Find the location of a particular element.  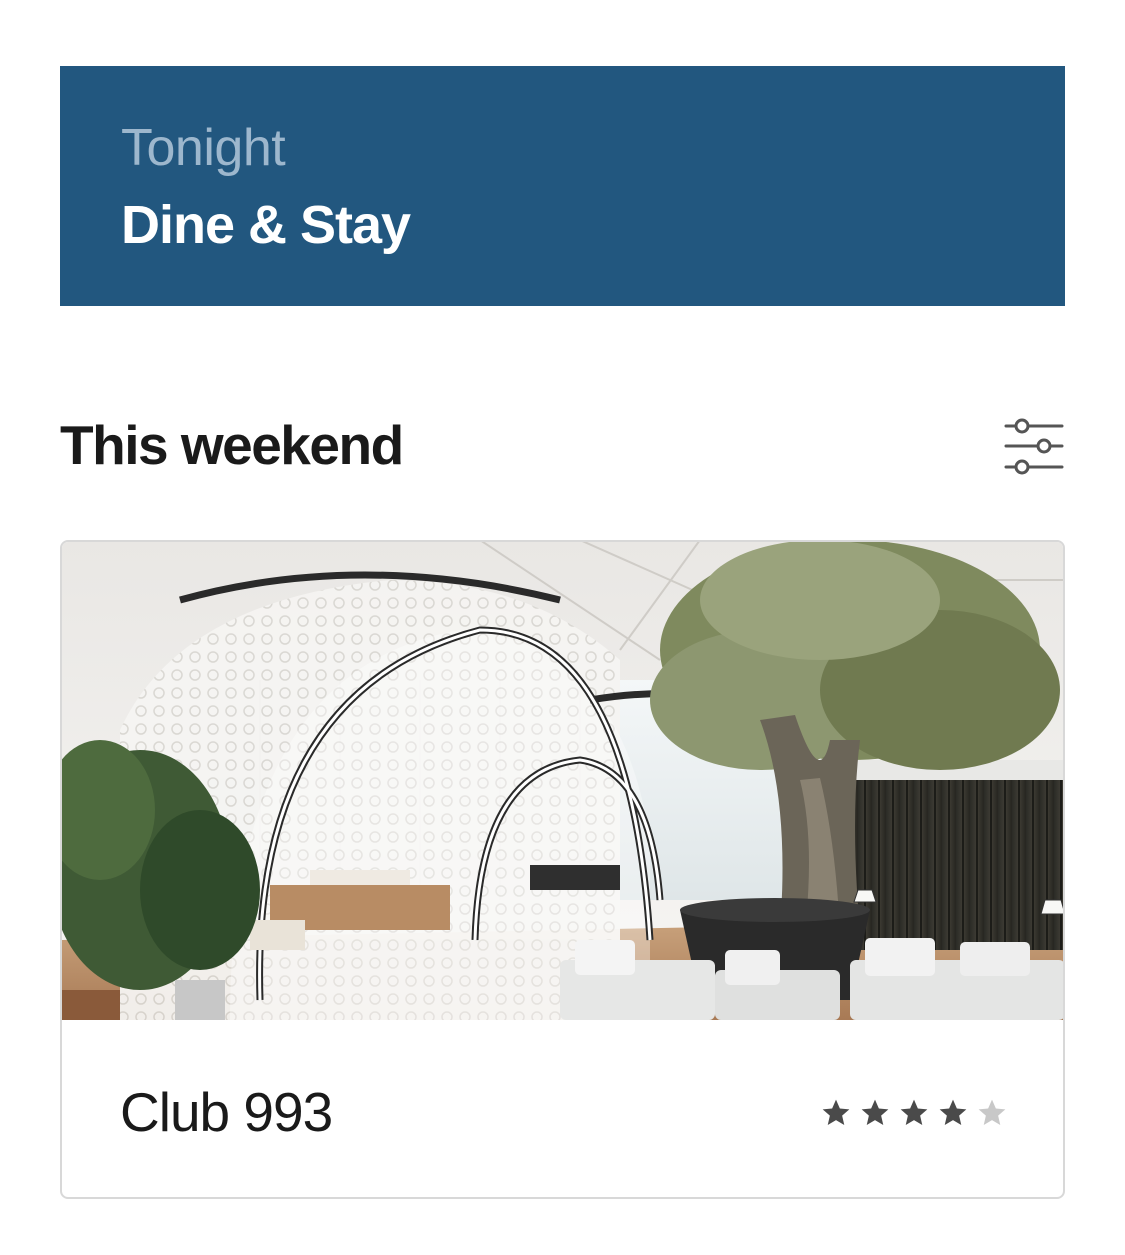

filter-button is located at coordinates (1032, 444).